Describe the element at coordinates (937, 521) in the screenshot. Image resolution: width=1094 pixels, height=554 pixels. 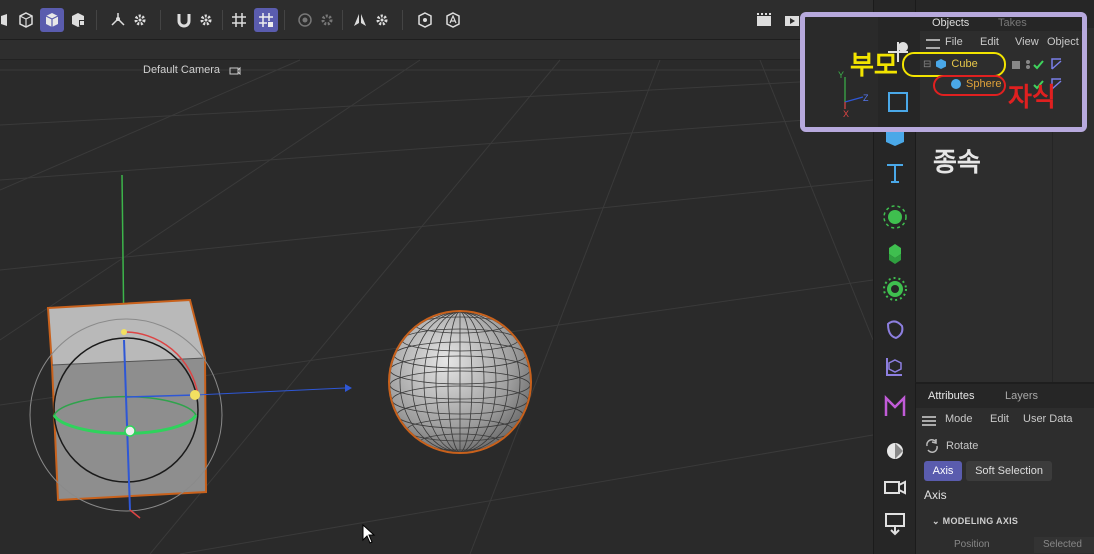
I see `chevron-down-icon: ⌄` at that location.